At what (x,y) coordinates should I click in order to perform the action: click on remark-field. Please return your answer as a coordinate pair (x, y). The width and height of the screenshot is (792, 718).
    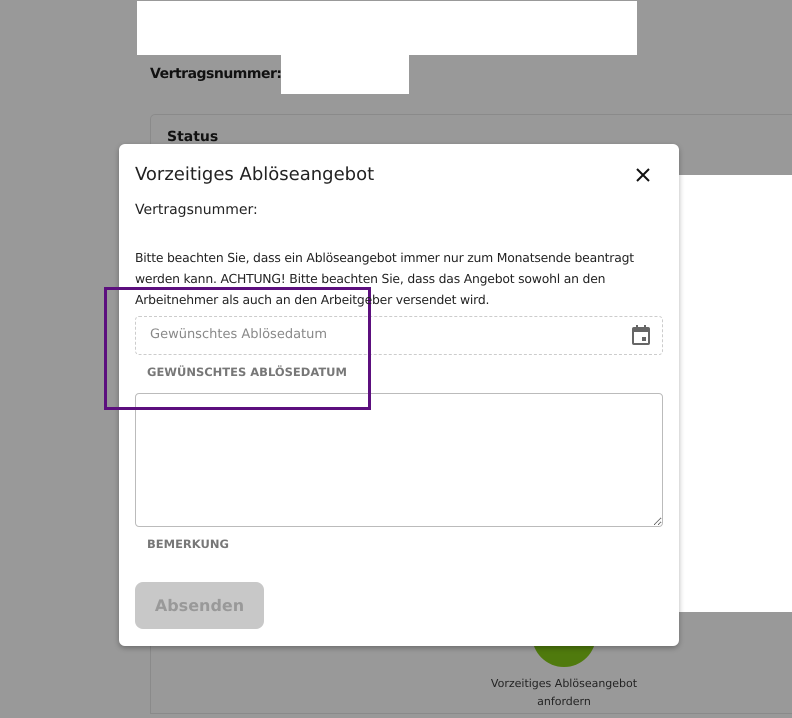
    Looking at the image, I should click on (399, 459).